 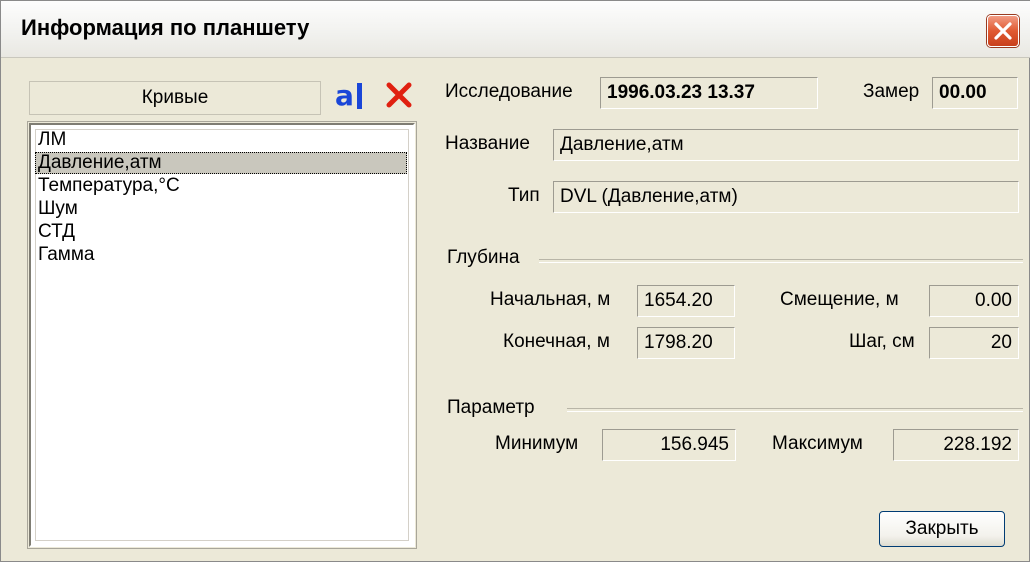 I want to click on list-item: Гамма, so click(x=221, y=255).